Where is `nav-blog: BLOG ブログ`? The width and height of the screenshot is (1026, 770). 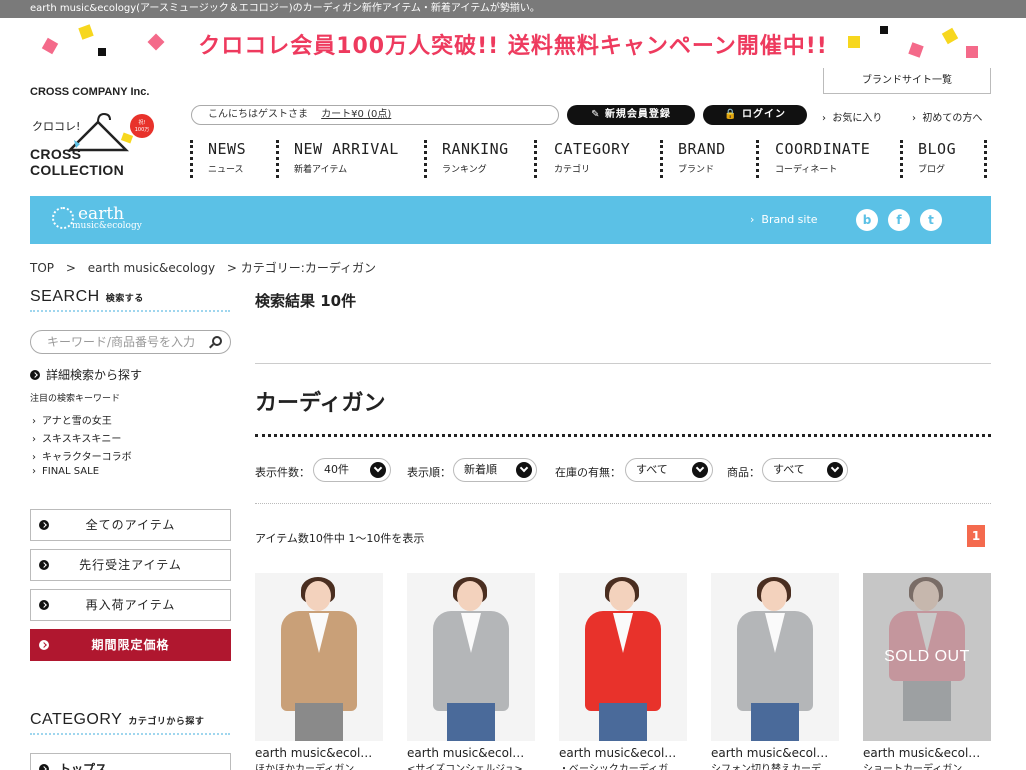 nav-blog: BLOG ブログ is located at coordinates (937, 159).